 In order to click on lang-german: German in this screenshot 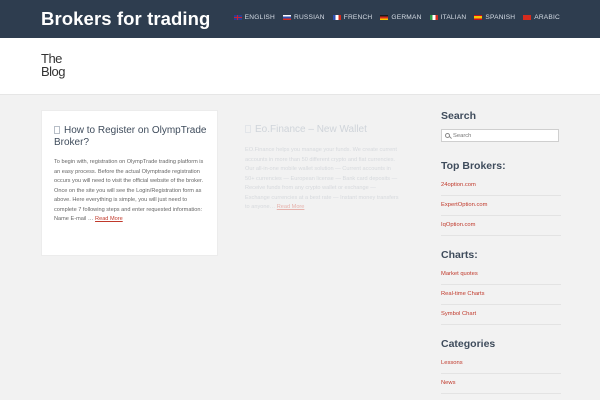, I will do `click(400, 17)`.